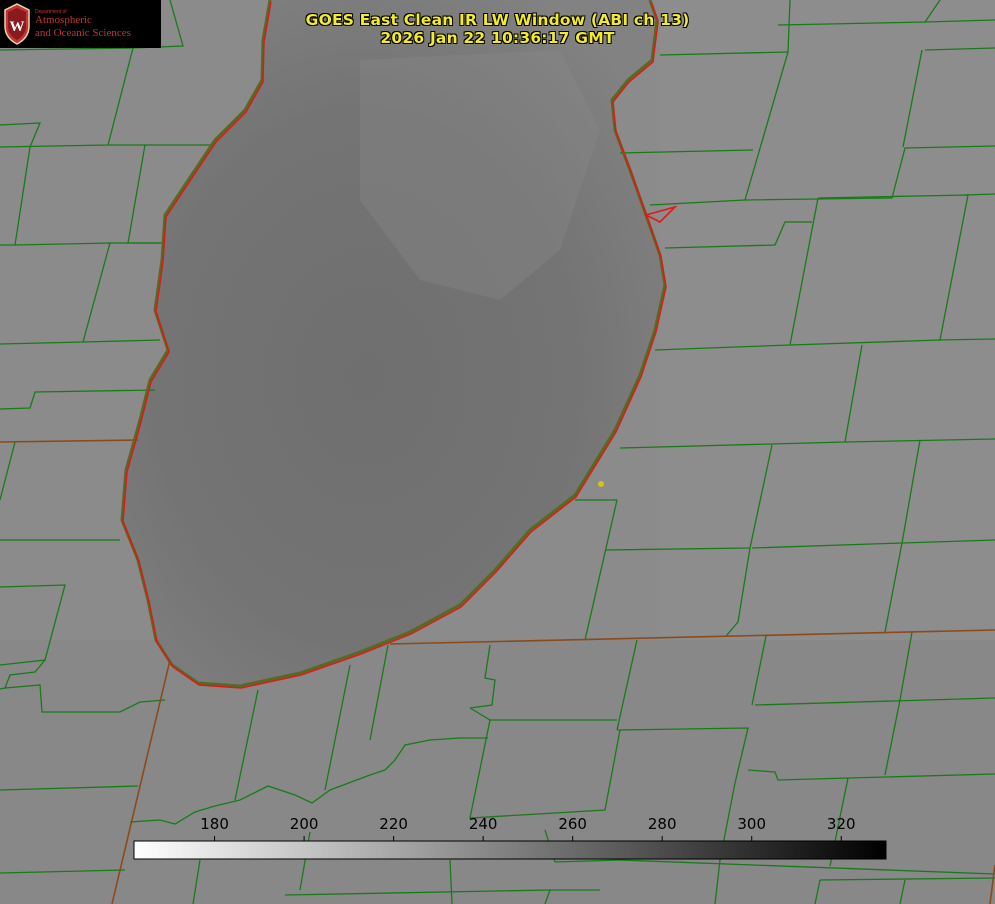 Image resolution: width=995 pixels, height=904 pixels. Describe the element at coordinates (304, 824) in the screenshot. I see `colorbar-tick-label: 200` at that location.